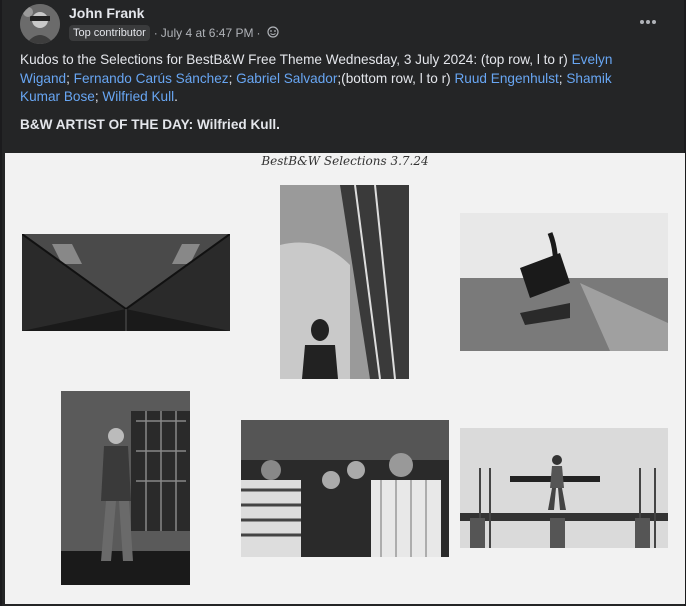  What do you see at coordinates (344, 282) in the screenshot?
I see `photo-shadow-figure` at bounding box center [344, 282].